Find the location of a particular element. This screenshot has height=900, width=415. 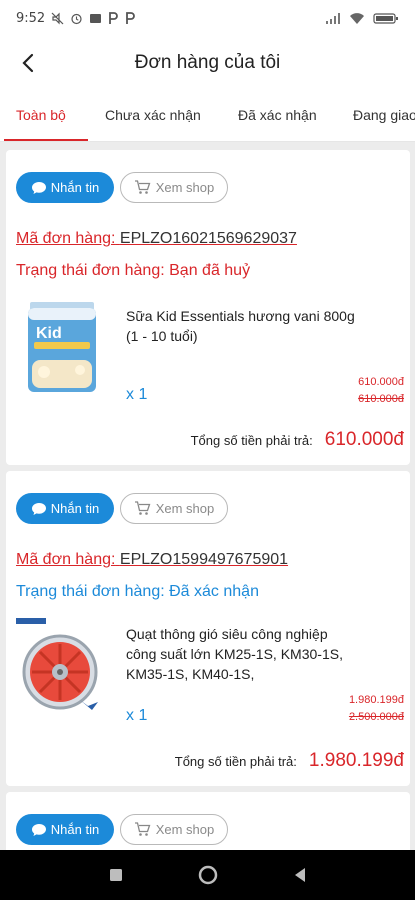

order-code-value: EPLZO16021569629037 is located at coordinates (208, 238).